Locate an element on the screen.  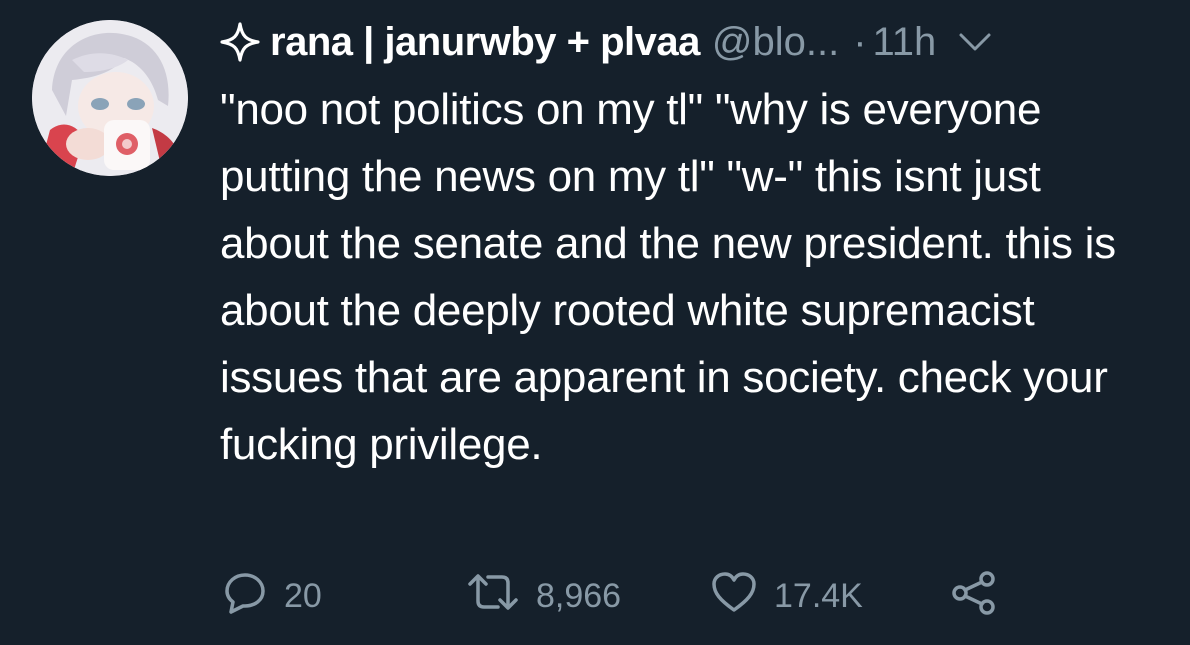
like-count: 17.4K is located at coordinates (818, 595).